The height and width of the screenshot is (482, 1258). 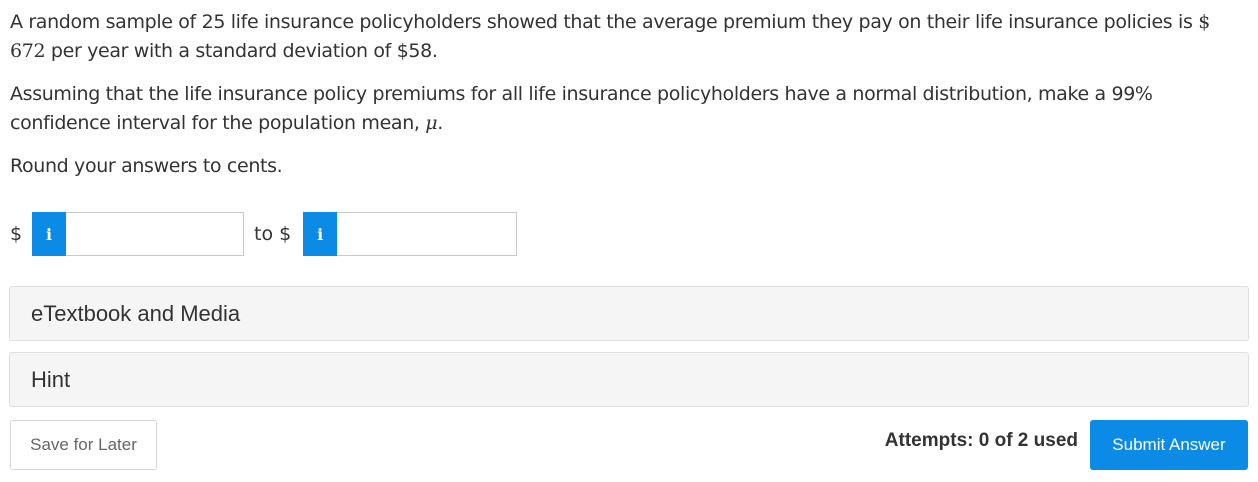 I want to click on hint-panel: Hint, so click(x=629, y=379).